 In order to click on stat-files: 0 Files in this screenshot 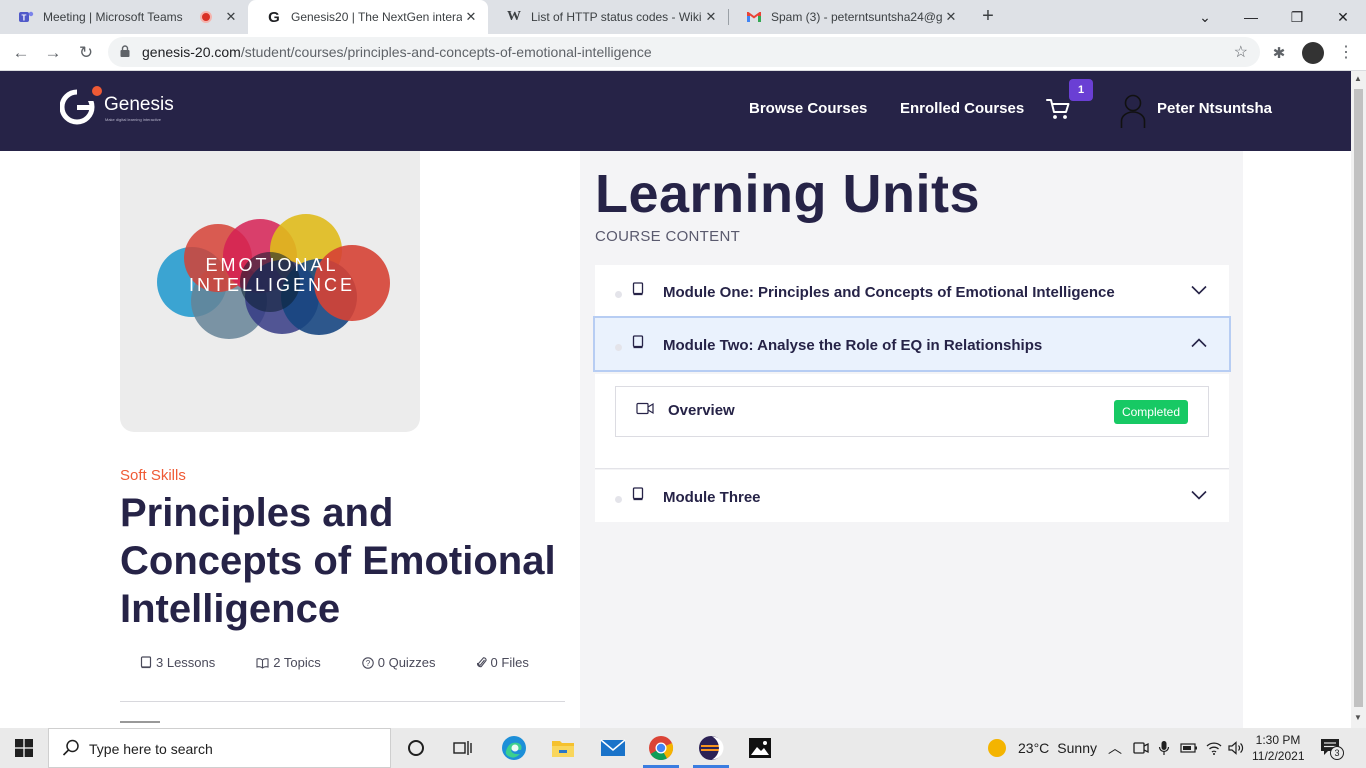, I will do `click(502, 662)`.